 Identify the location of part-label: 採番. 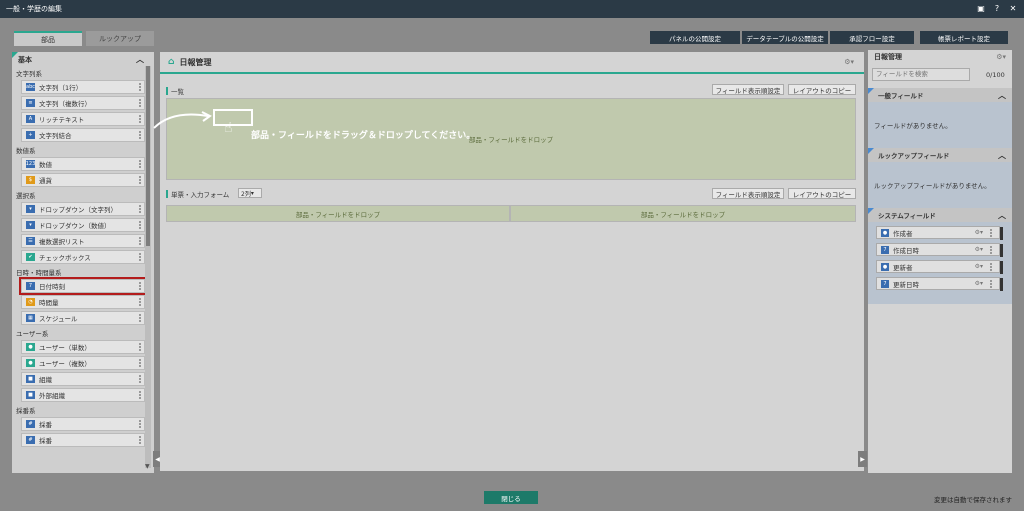
(45, 425).